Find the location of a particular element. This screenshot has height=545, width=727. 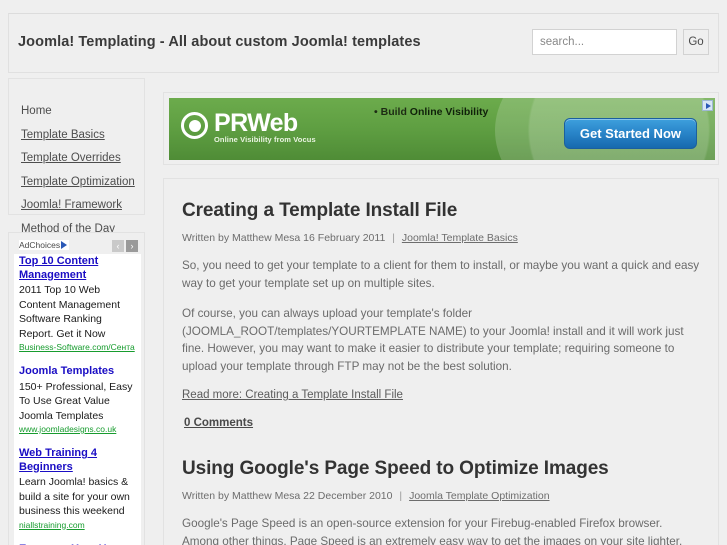

ad-url-link: niallstraining.com is located at coordinates (77, 525).